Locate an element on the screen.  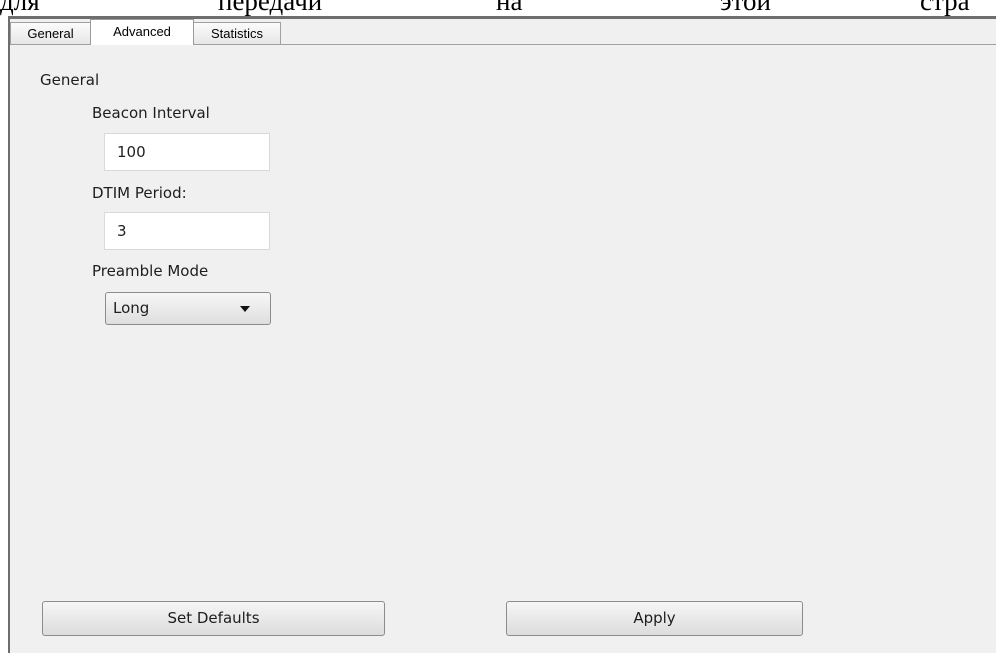
tab-advanced: Advanced is located at coordinates (142, 32).